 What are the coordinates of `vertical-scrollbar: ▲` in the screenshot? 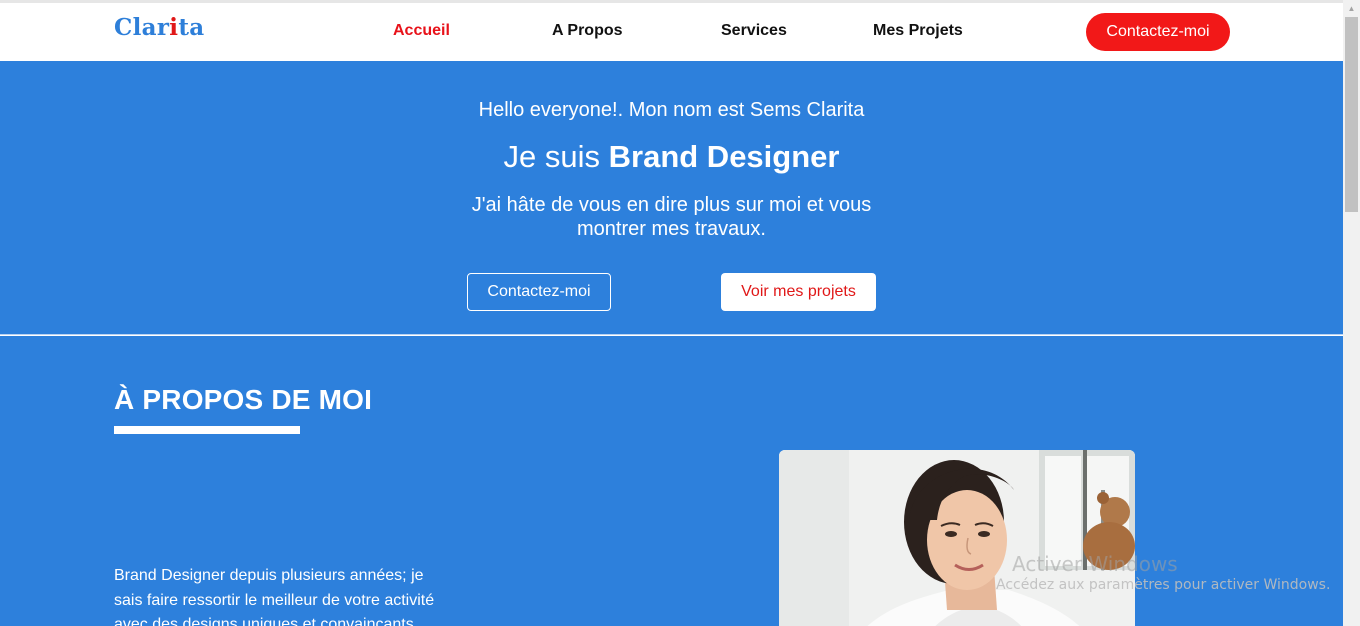 It's located at (1351, 313).